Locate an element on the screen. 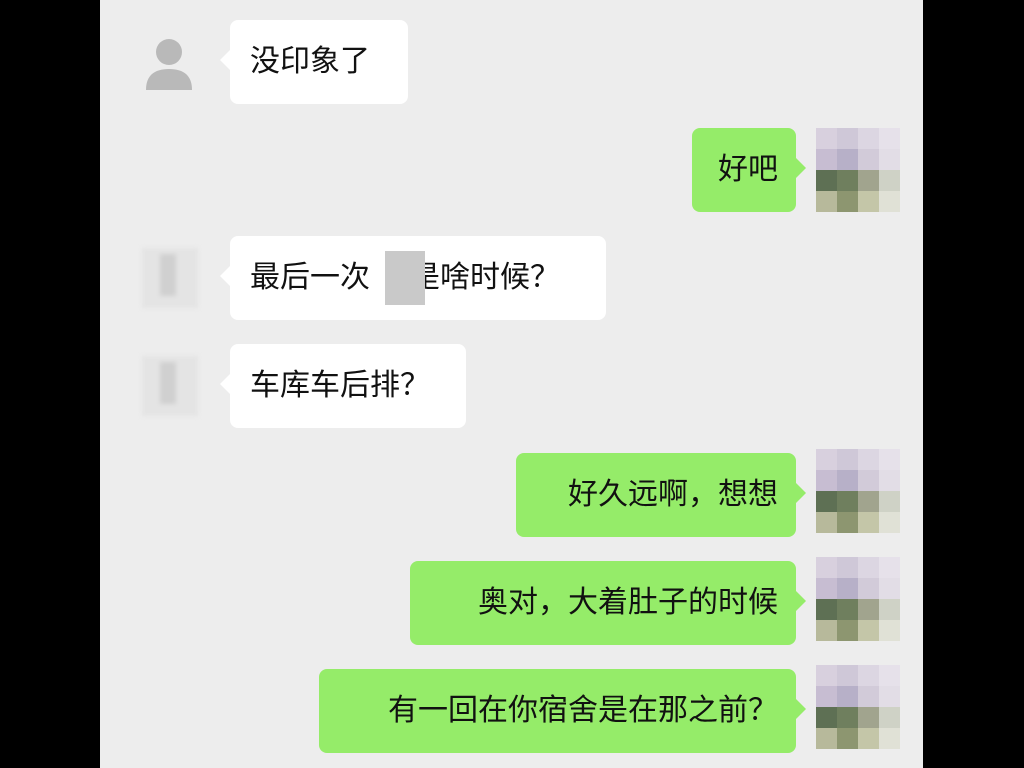 The width and height of the screenshot is (1024, 768). censor-mosaic is located at coordinates (405, 278).